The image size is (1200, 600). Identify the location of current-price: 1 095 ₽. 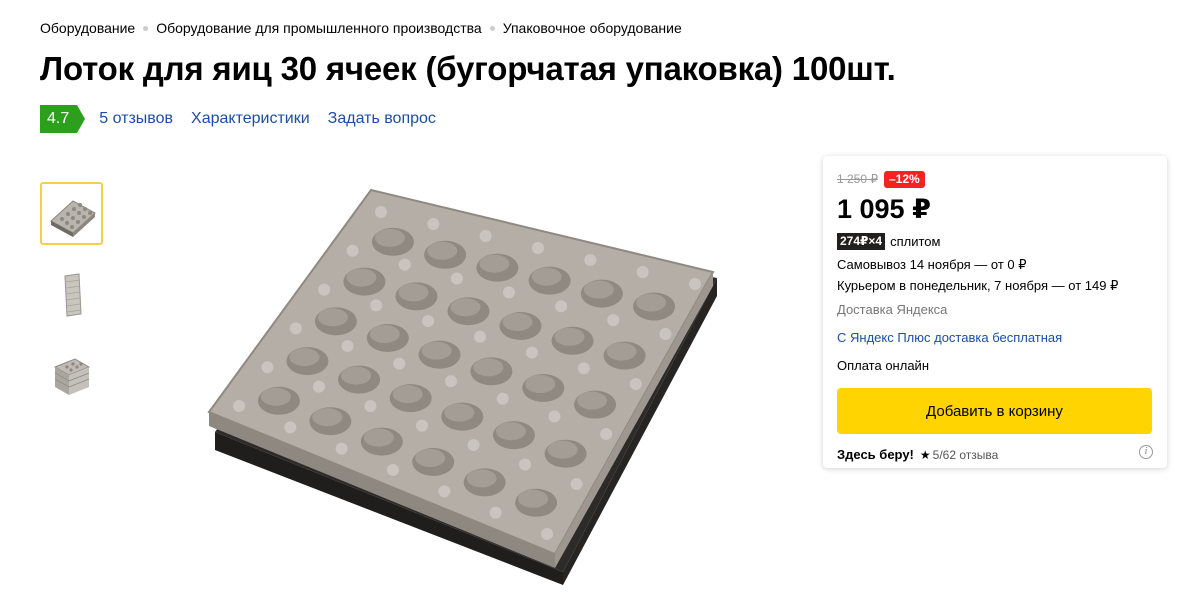
(884, 209).